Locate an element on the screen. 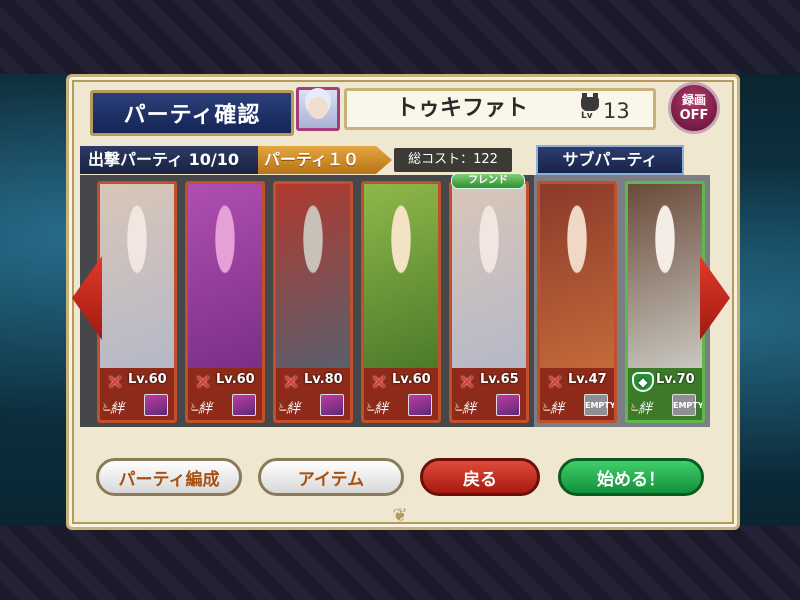 The height and width of the screenshot is (600, 800). item-button: アイテム is located at coordinates (331, 477).